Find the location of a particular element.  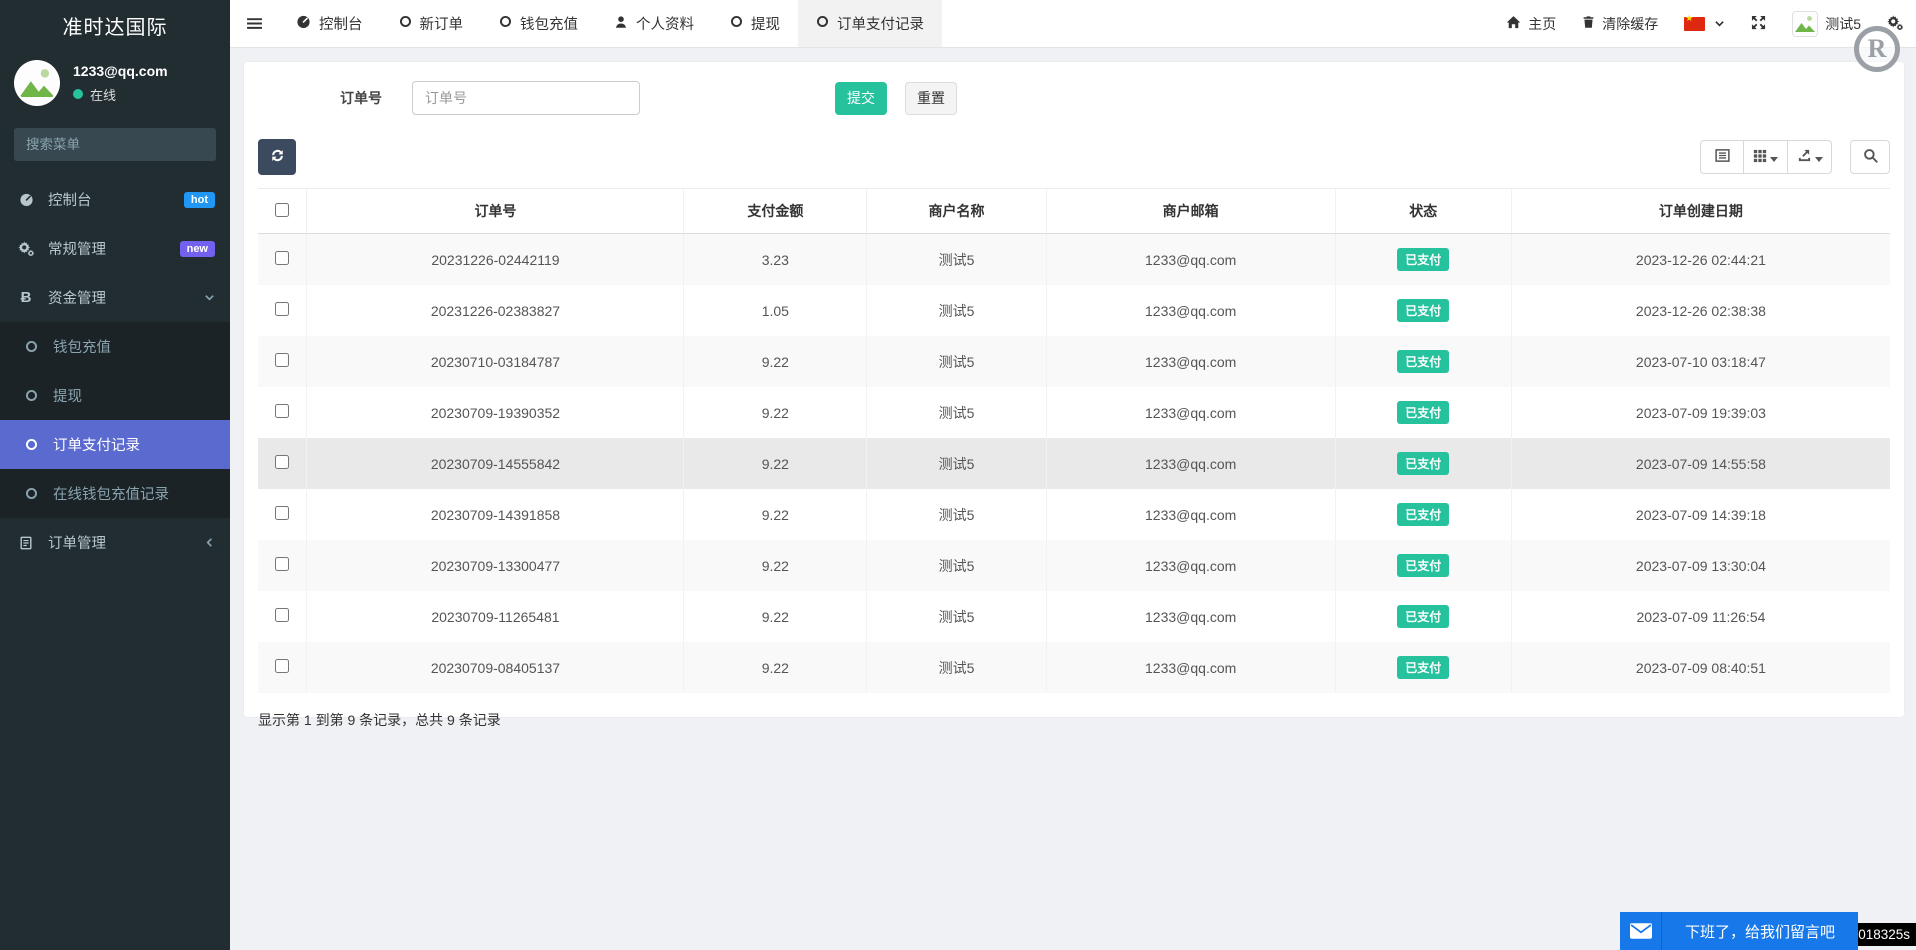

tab-dashboard: 控制台 is located at coordinates (329, 23).